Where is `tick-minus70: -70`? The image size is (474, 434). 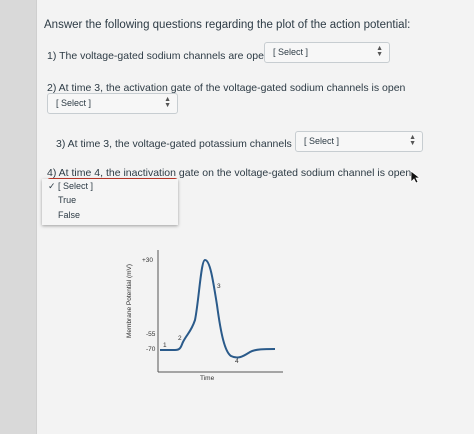
tick-minus70: -70 is located at coordinates (151, 349).